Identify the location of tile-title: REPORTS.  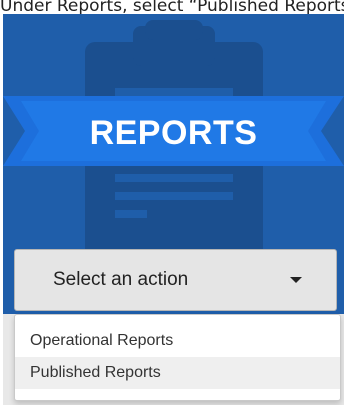
(173, 133).